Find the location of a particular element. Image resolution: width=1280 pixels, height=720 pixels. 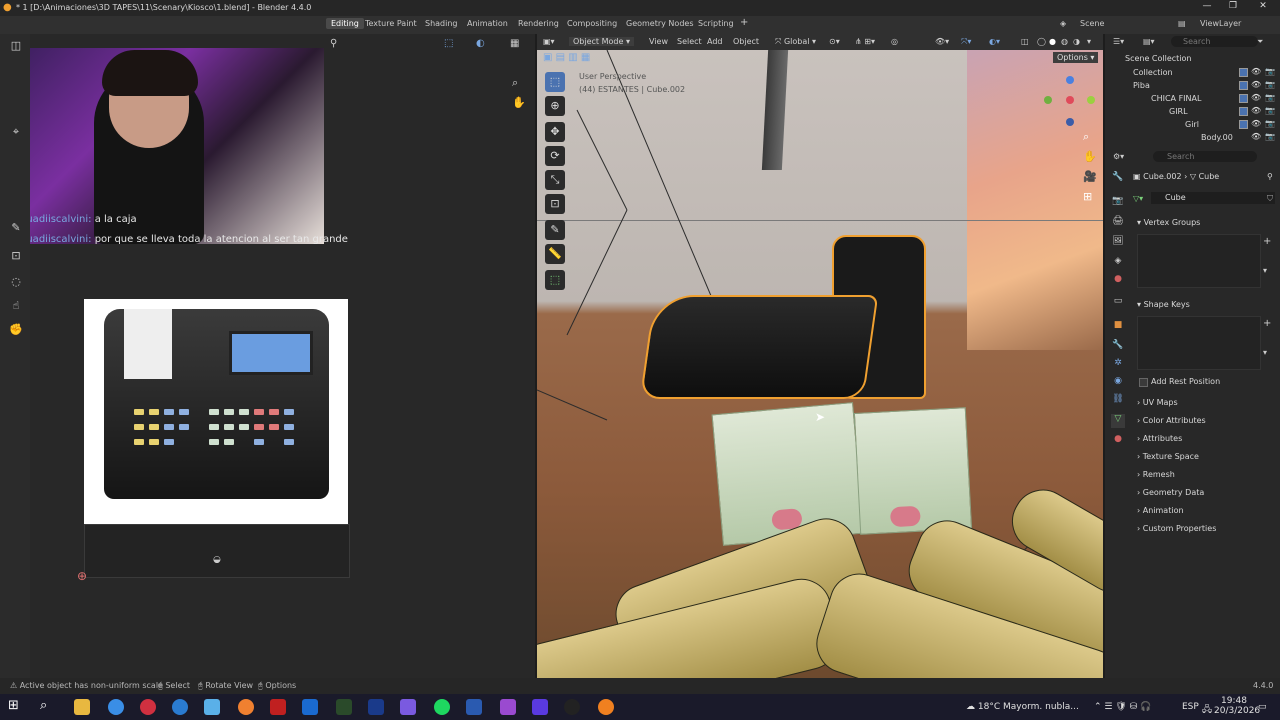

constraints-tab-icon: ⛓ is located at coordinates (1118, 401).